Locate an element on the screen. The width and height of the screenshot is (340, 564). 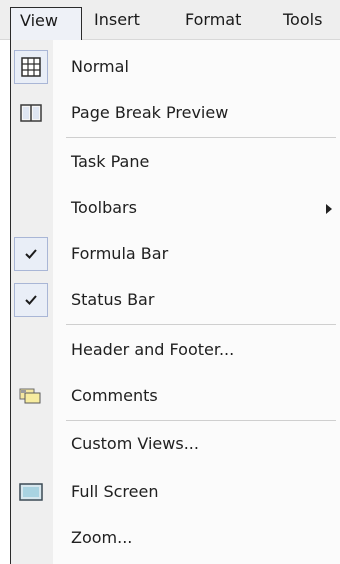
menu-item-toolbars: Toolbars is located at coordinates (175, 208).